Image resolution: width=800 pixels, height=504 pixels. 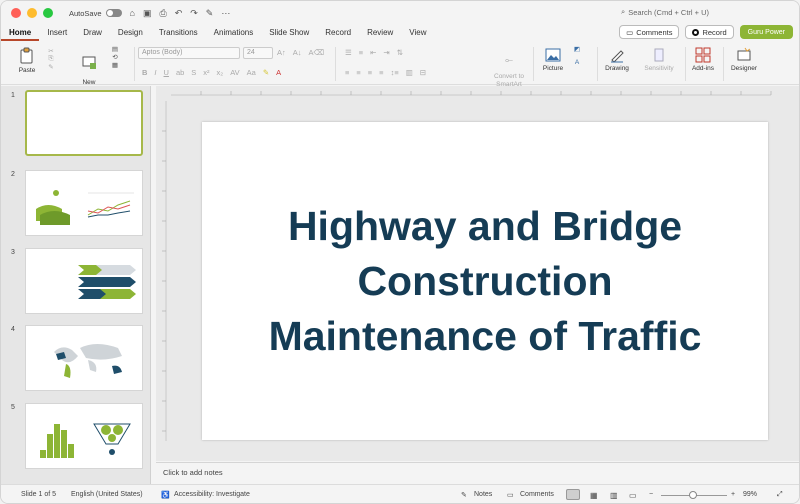 What do you see at coordinates (194, 13) in the screenshot?
I see `redo-icon: ↷` at bounding box center [194, 13].